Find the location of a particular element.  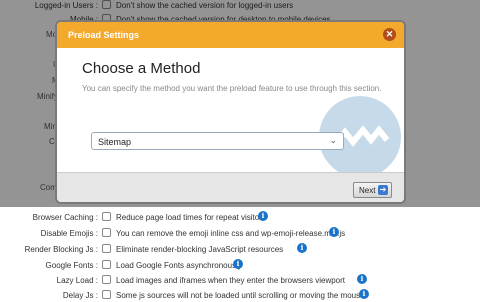

setting-label: Disable Emojis : is located at coordinates (69, 233).